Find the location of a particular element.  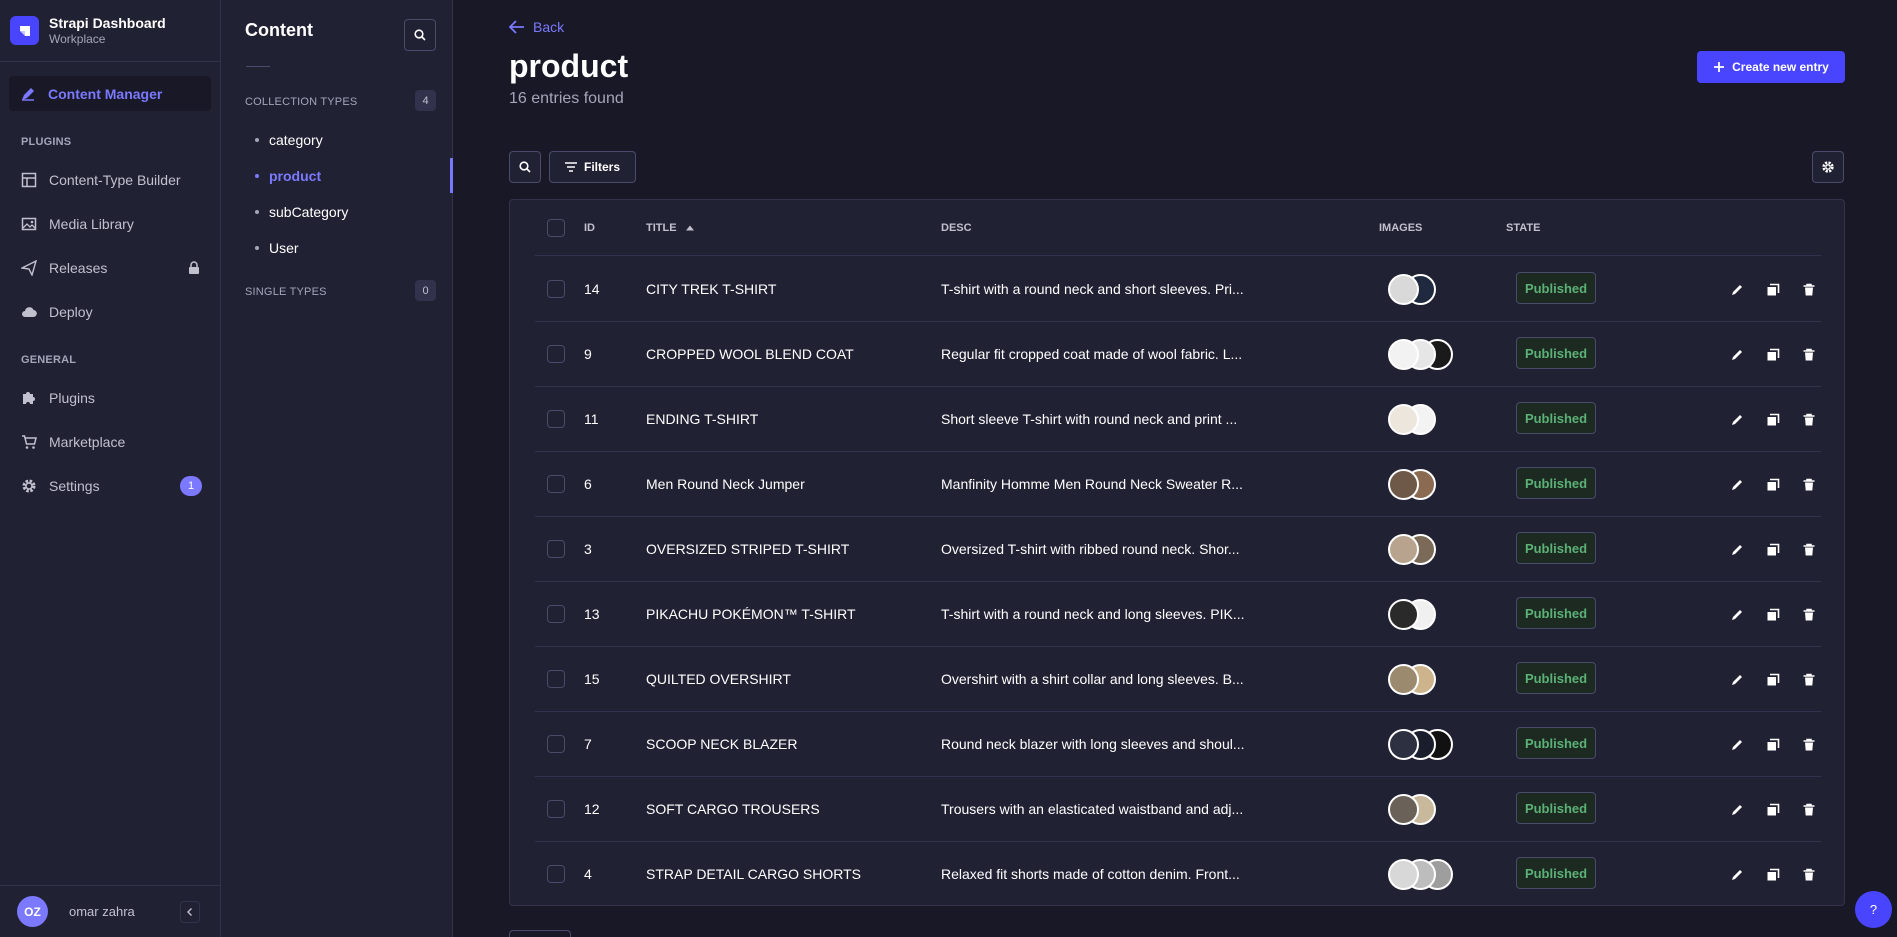

create-new-entry-button: Create new entry is located at coordinates (1771, 67).